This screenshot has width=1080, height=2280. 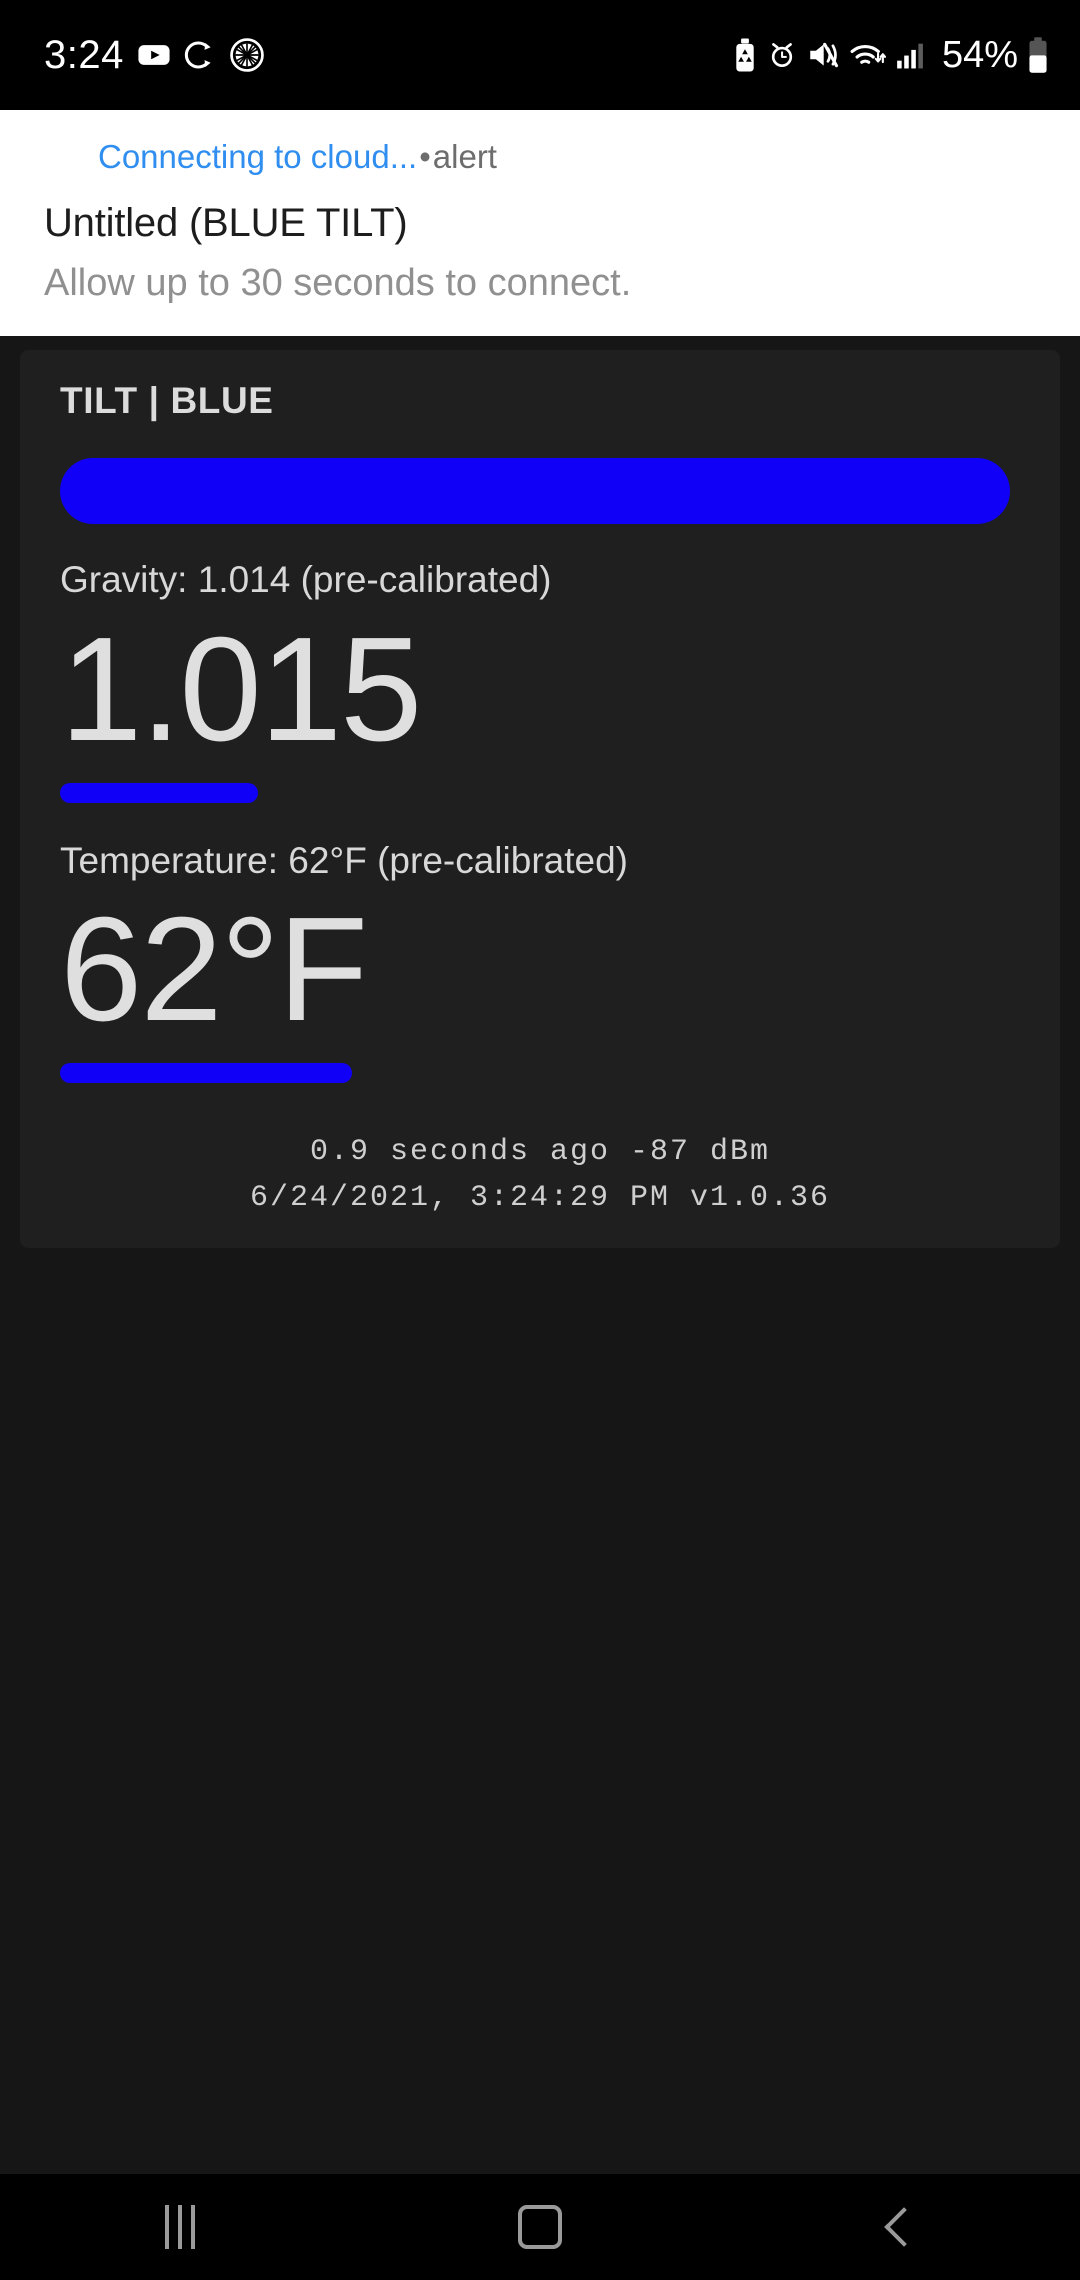 I want to click on alert-tag-label: alert, so click(x=464, y=156).